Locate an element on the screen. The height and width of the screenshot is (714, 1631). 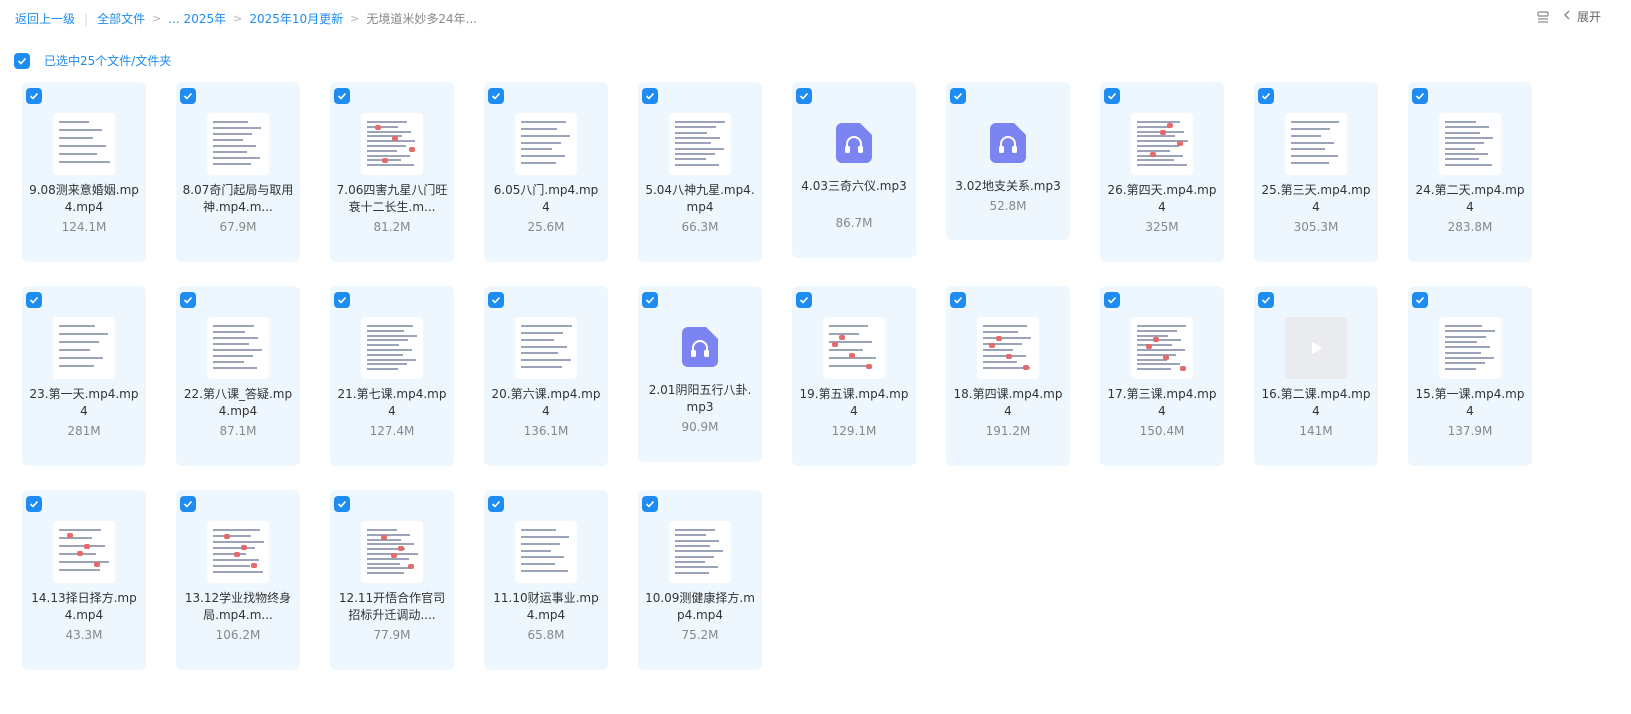
file-name: 14.13择日择方.mp4.mp4 is located at coordinates (84, 606).